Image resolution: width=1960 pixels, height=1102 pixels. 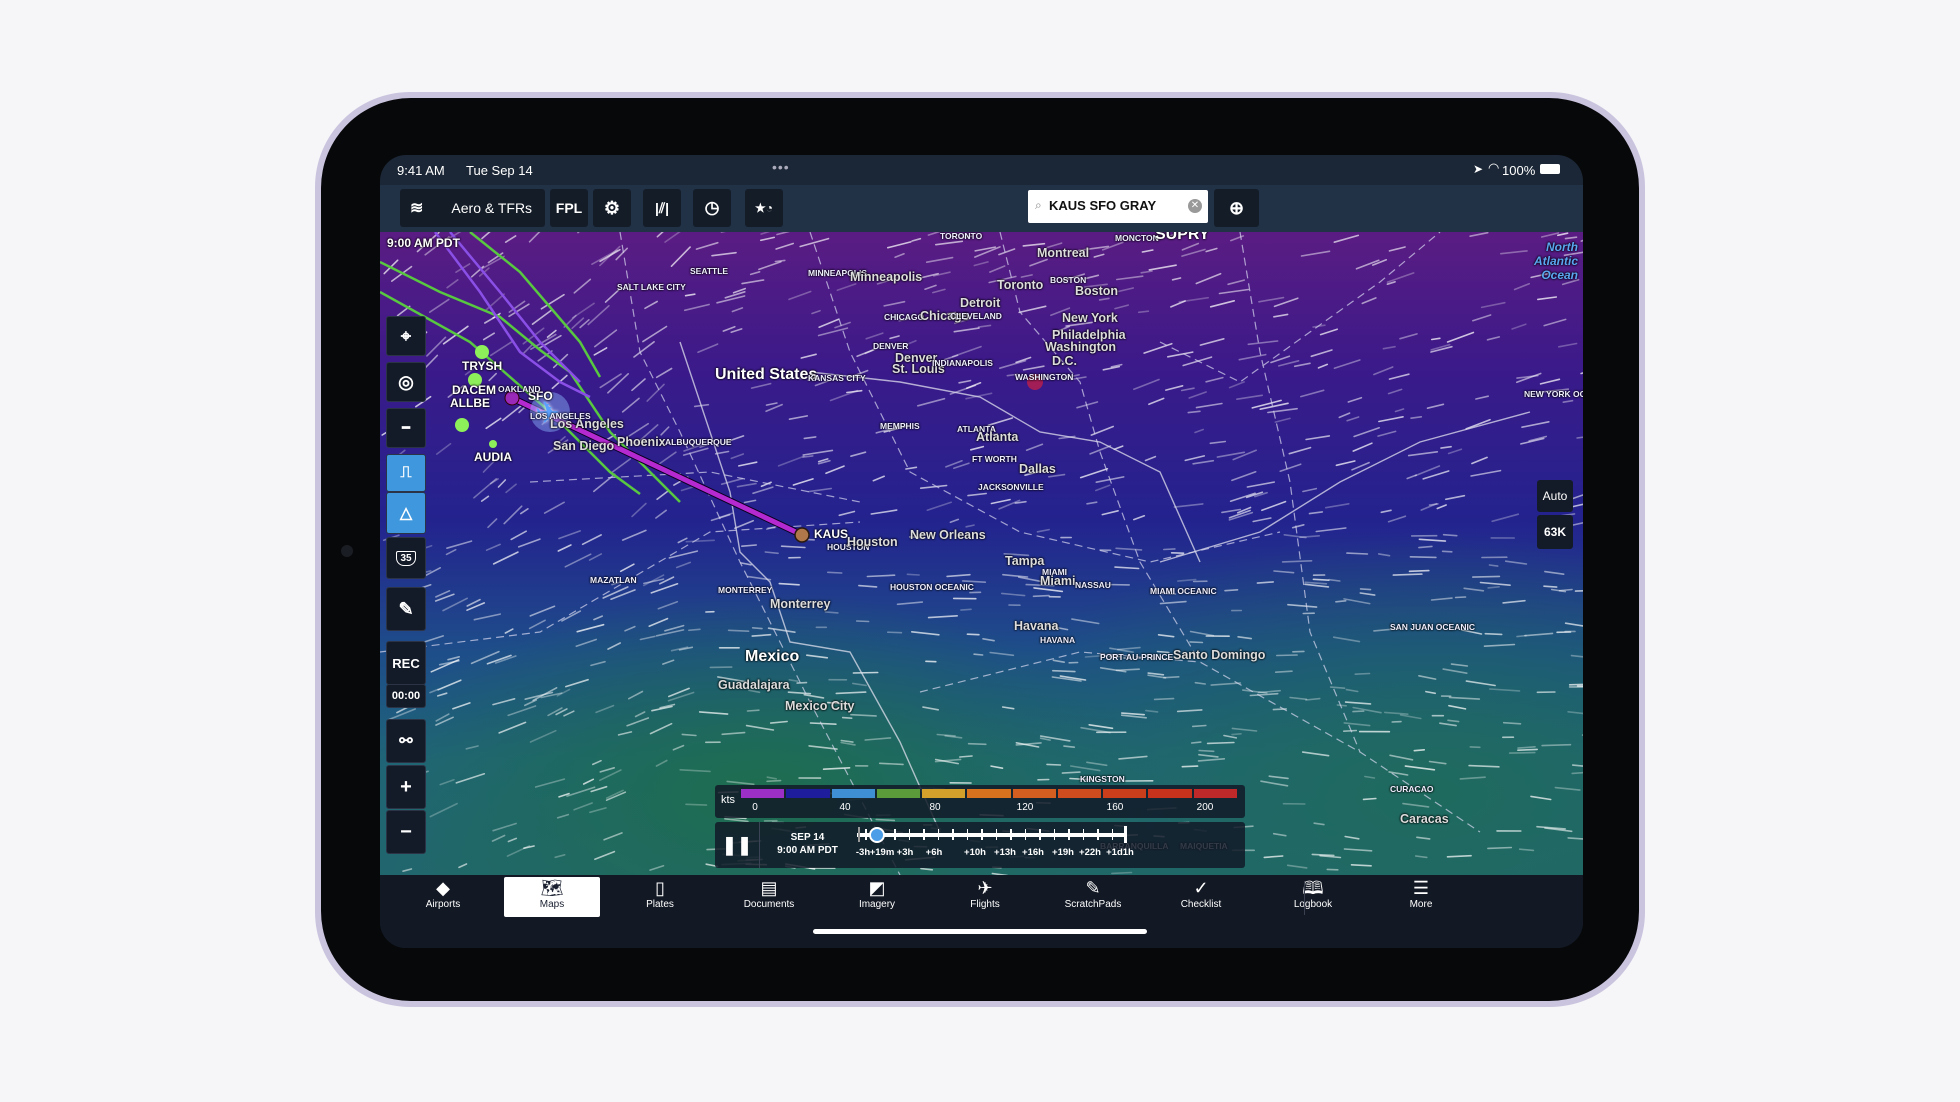 What do you see at coordinates (769, 897) in the screenshot?
I see `tab-documents: ▤ Documents` at bounding box center [769, 897].